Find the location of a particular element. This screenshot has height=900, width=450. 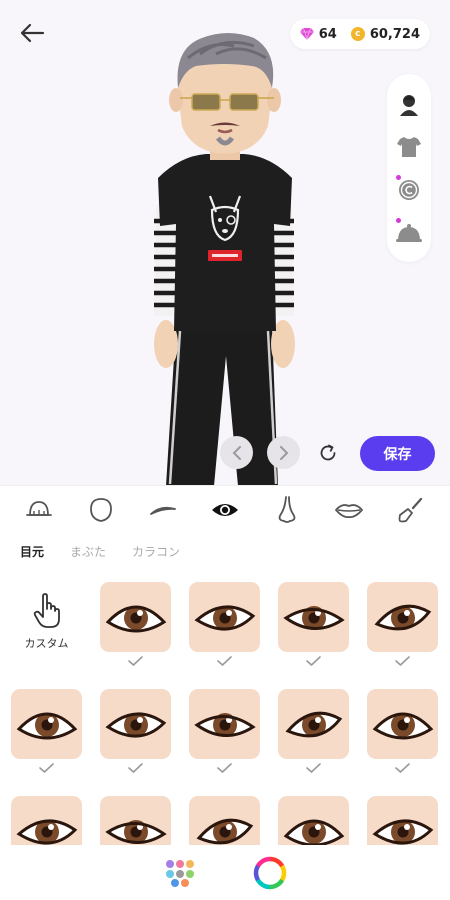

copyright-icon is located at coordinates (409, 189).